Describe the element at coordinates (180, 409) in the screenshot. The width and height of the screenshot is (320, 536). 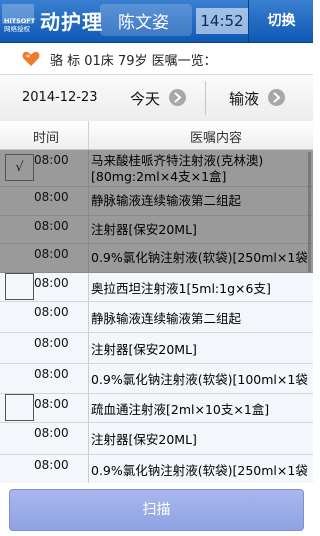
I see `row-content: 疏血通注射液[2ml×10支×1盒]` at that location.